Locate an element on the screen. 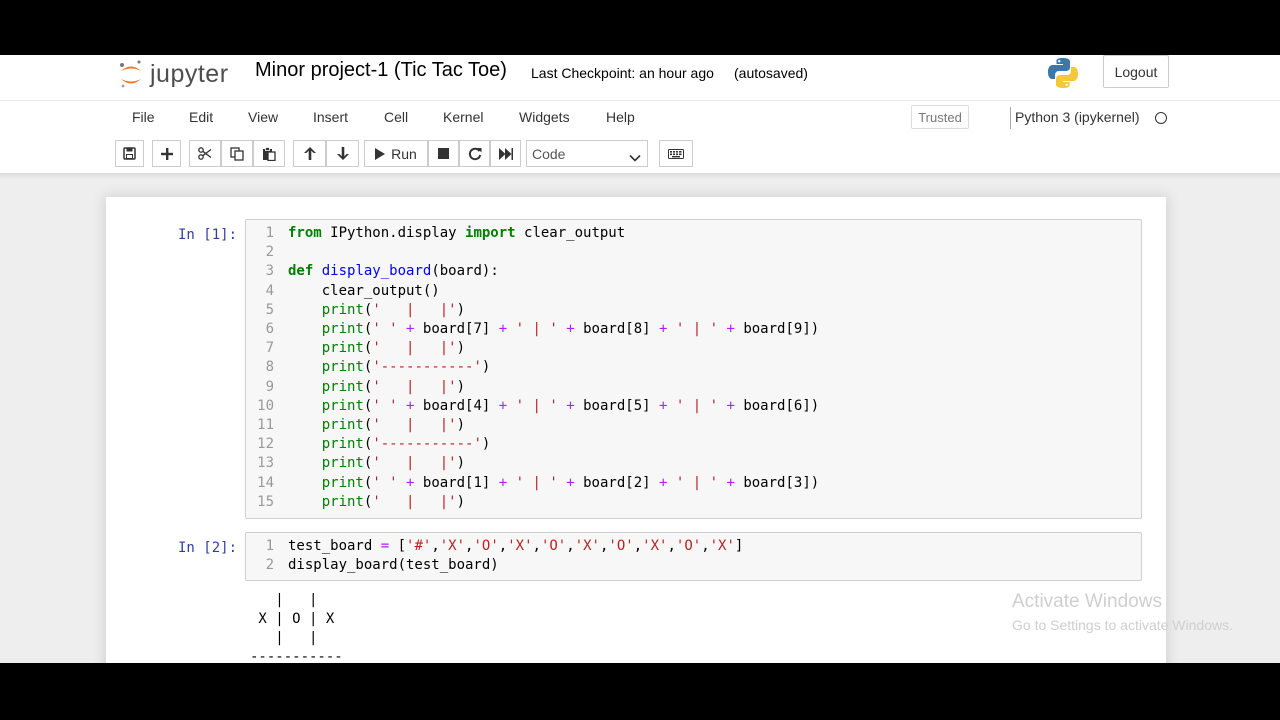 Image resolution: width=1280 pixels, height=720 pixels. cell-1-prompt: In [1]: is located at coordinates (208, 235).